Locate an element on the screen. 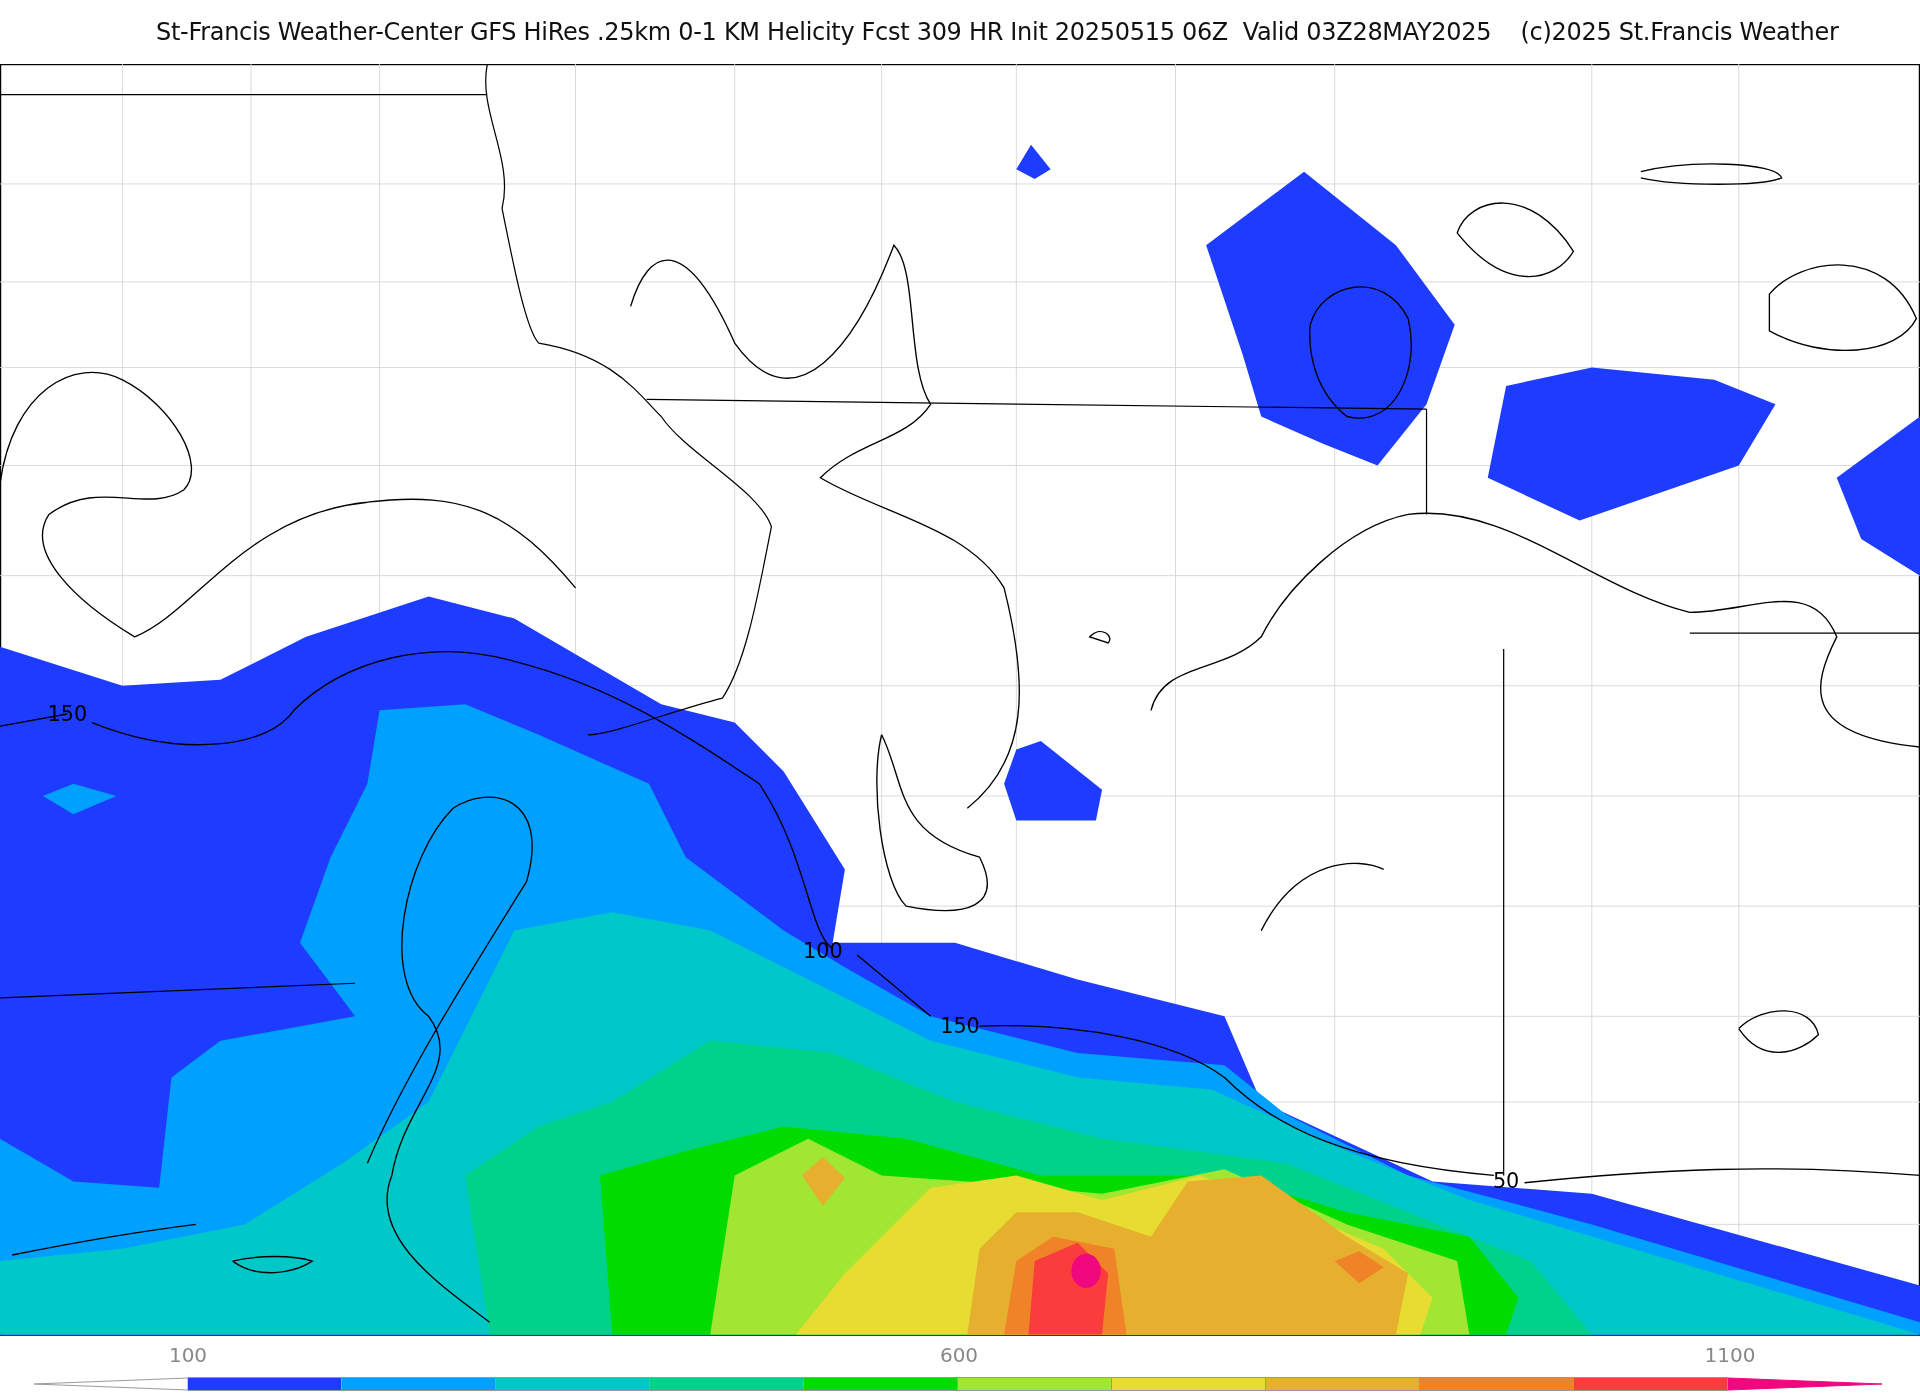 The height and width of the screenshot is (1400, 1920). colorbar-label: 1100 is located at coordinates (1730, 1356).